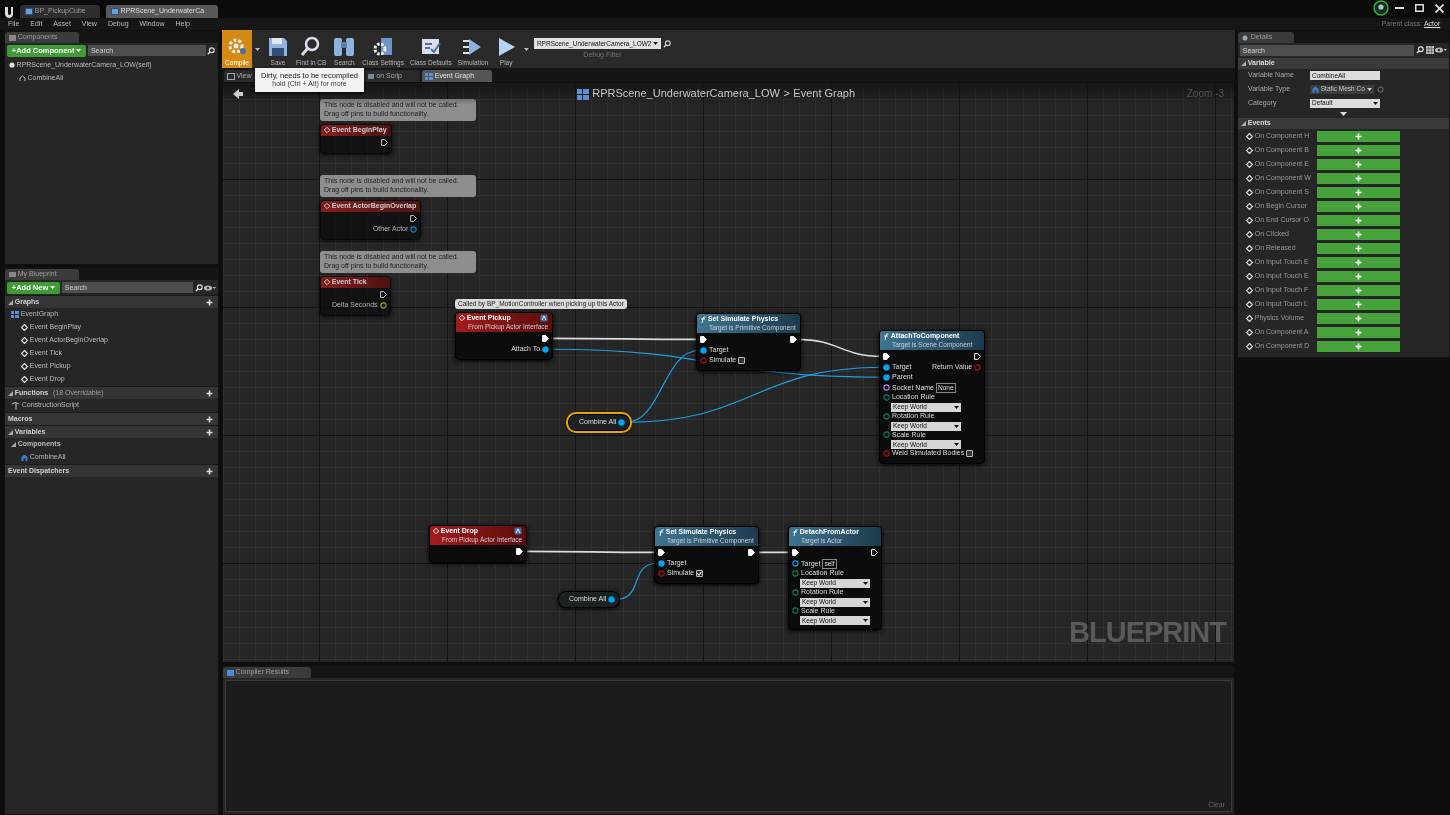 Image resolution: width=1450 pixels, height=815 pixels. Describe the element at coordinates (1205, 94) in the screenshot. I see `zoom-label: Zoom -3` at that location.